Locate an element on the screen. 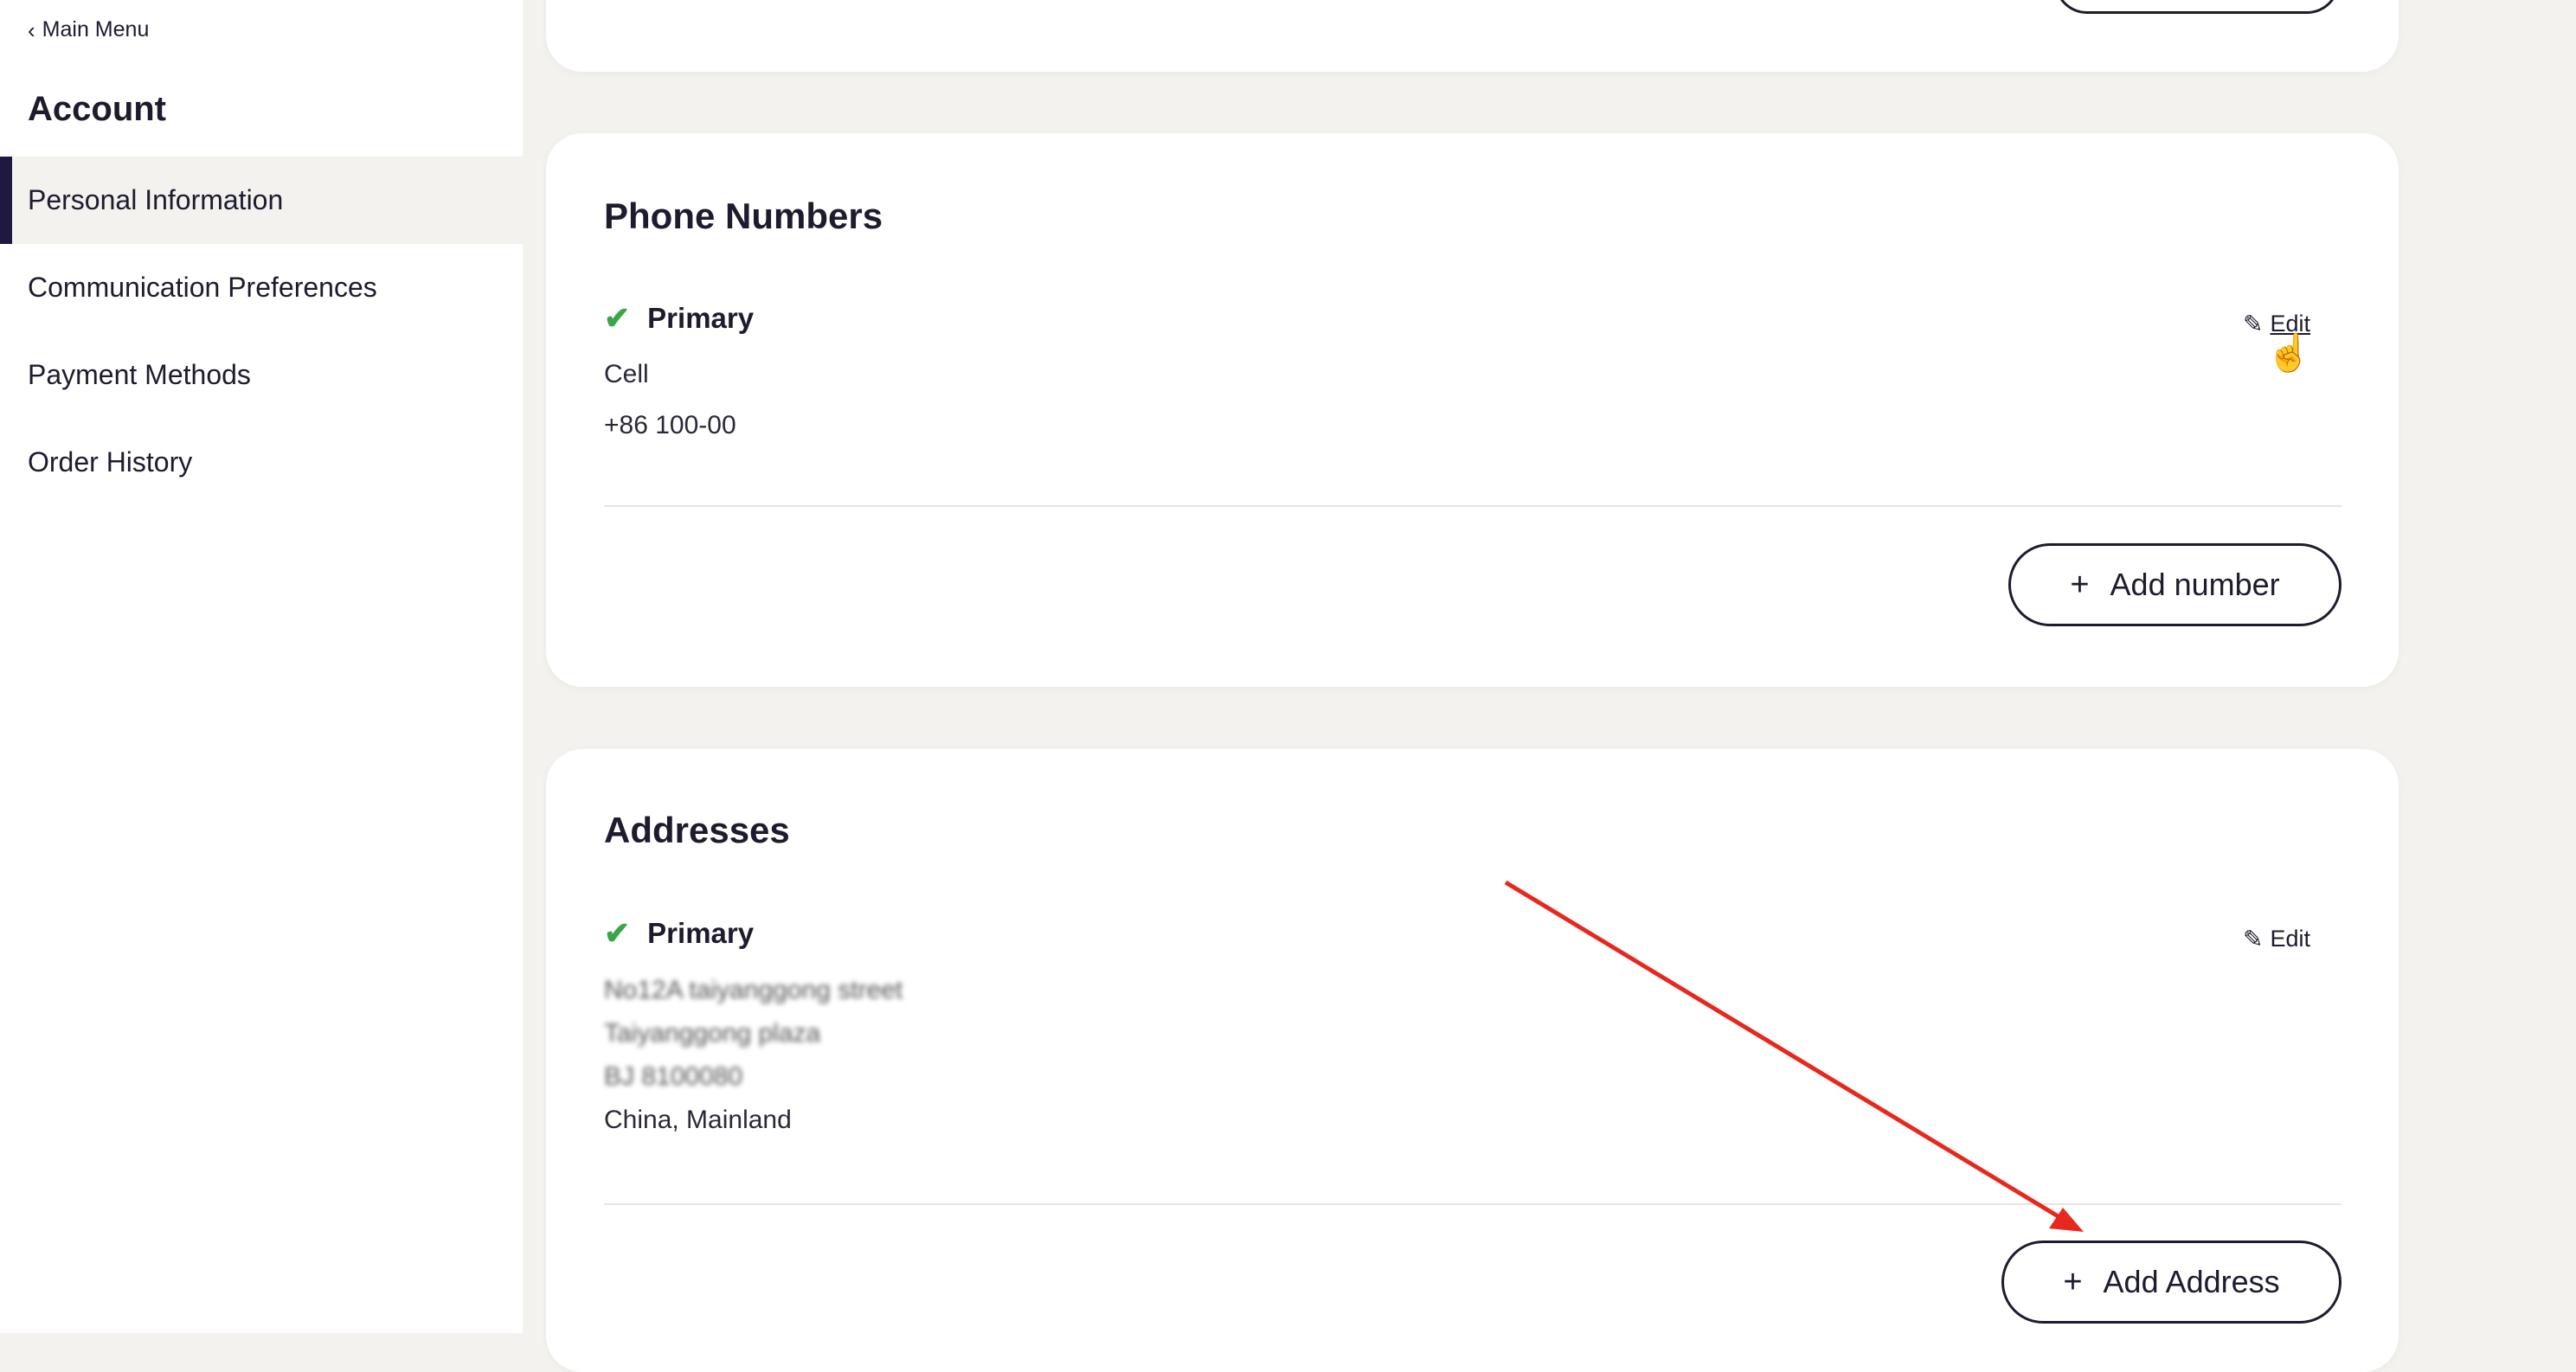 The image size is (2576, 1372). add-number-label: Add number is located at coordinates (2195, 584).